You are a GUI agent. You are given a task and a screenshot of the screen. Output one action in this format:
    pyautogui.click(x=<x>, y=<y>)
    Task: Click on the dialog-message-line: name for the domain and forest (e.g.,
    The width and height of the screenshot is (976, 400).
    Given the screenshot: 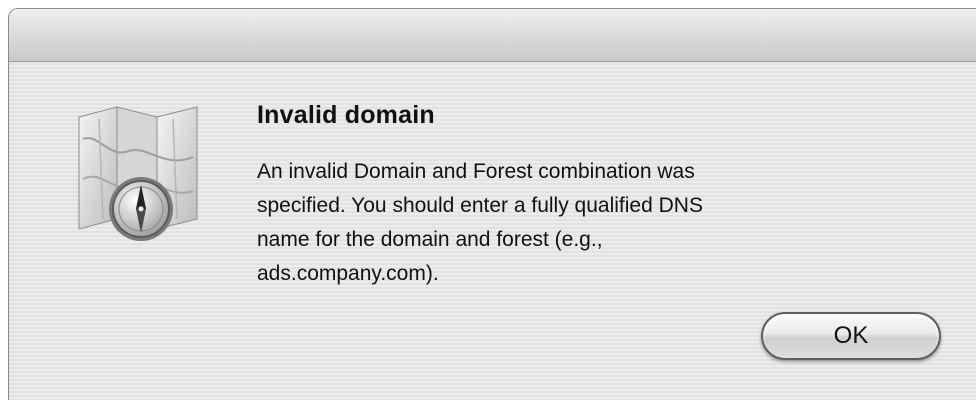 What is the action you would take?
    pyautogui.click(x=430, y=239)
    